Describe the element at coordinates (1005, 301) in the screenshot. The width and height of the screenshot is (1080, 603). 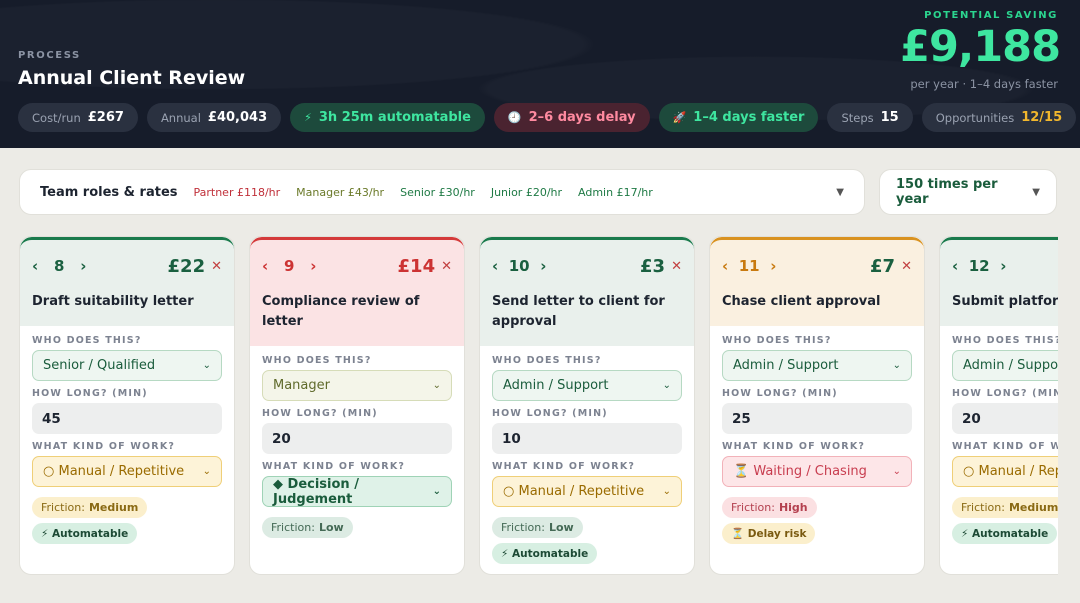
I see `step-title: Submit platform` at that location.